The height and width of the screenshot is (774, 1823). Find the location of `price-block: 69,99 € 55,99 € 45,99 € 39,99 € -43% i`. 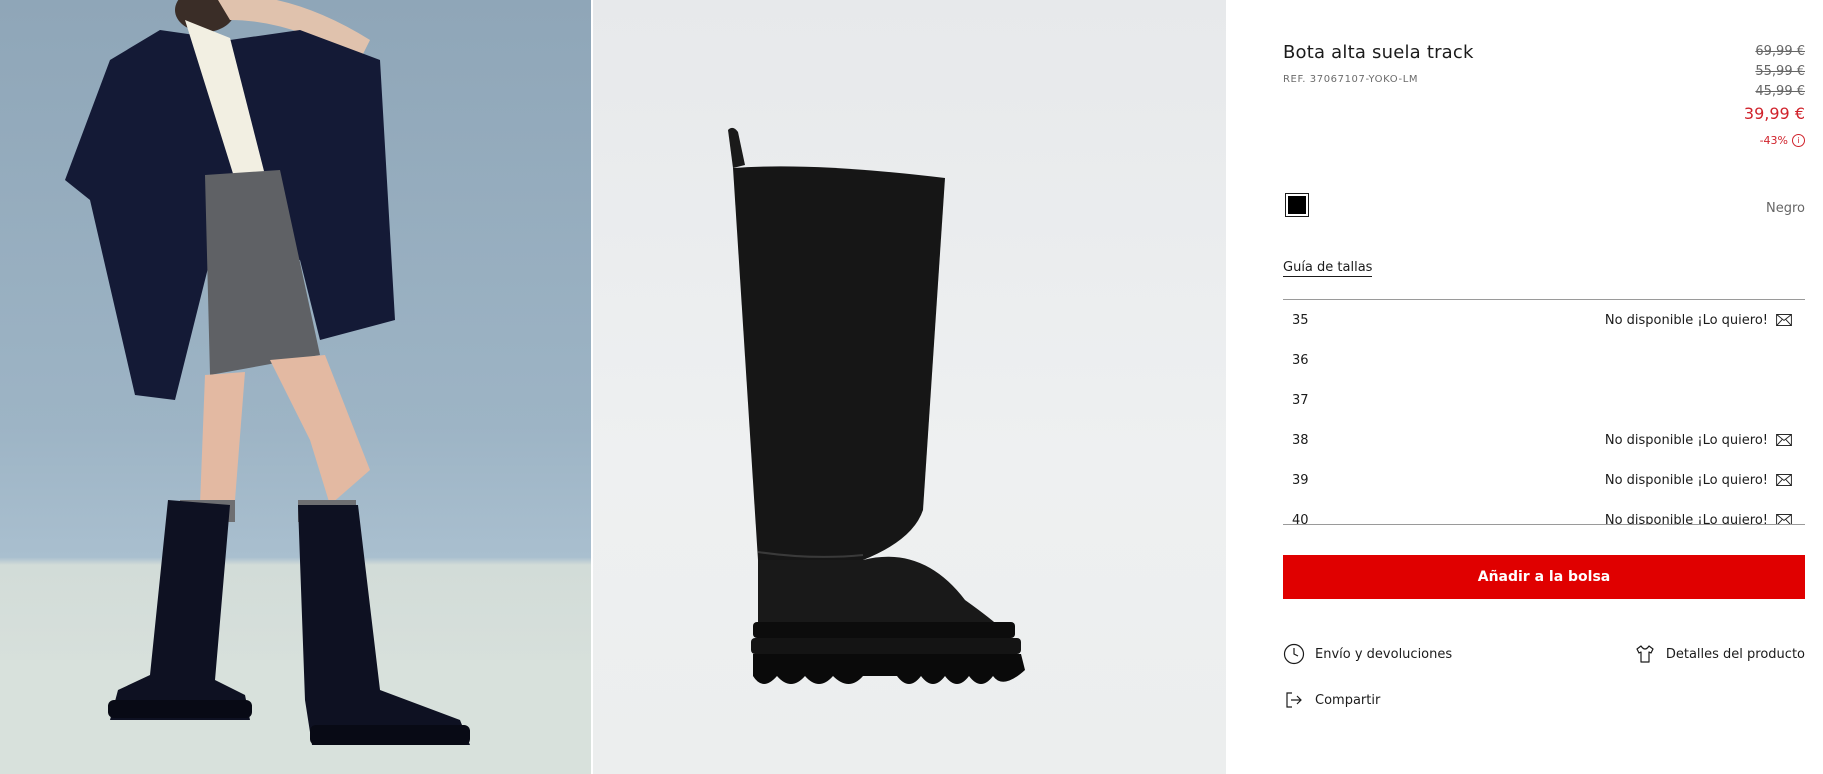

price-block: 69,99 € 55,99 € 45,99 € 39,99 € -43% i is located at coordinates (1774, 94).